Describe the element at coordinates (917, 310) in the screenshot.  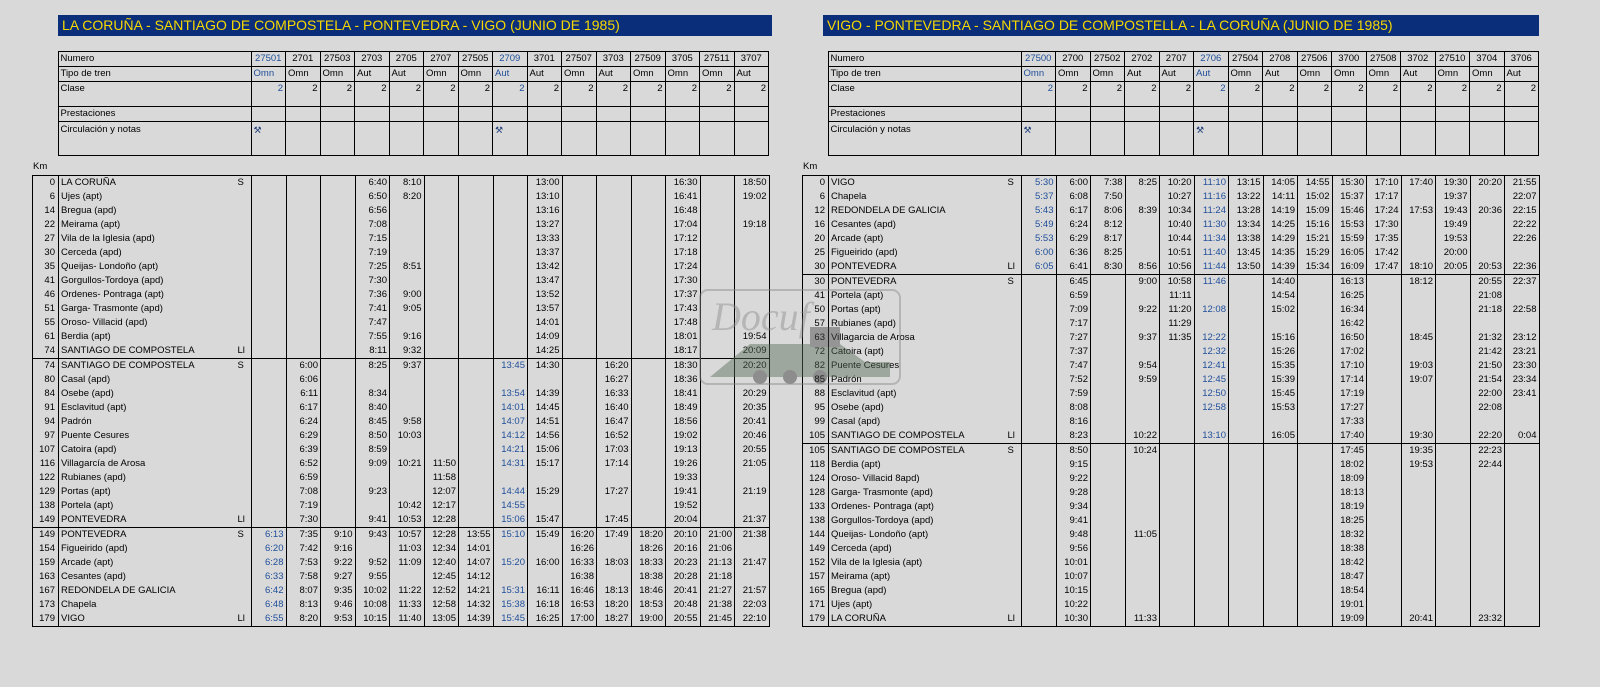
I see `station-name: Portas (apt)` at that location.